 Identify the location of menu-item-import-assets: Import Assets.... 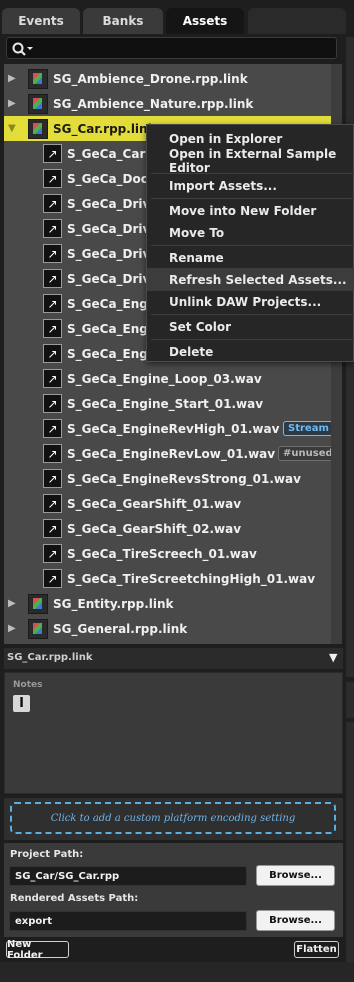
(250, 185).